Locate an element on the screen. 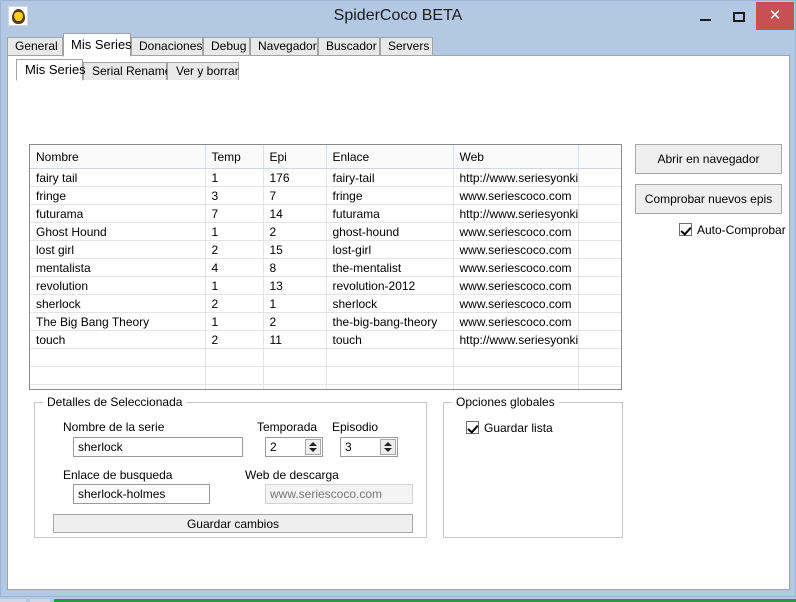 The height and width of the screenshot is (602, 796). cell-web: www.seriescoco.com is located at coordinates (516, 321).